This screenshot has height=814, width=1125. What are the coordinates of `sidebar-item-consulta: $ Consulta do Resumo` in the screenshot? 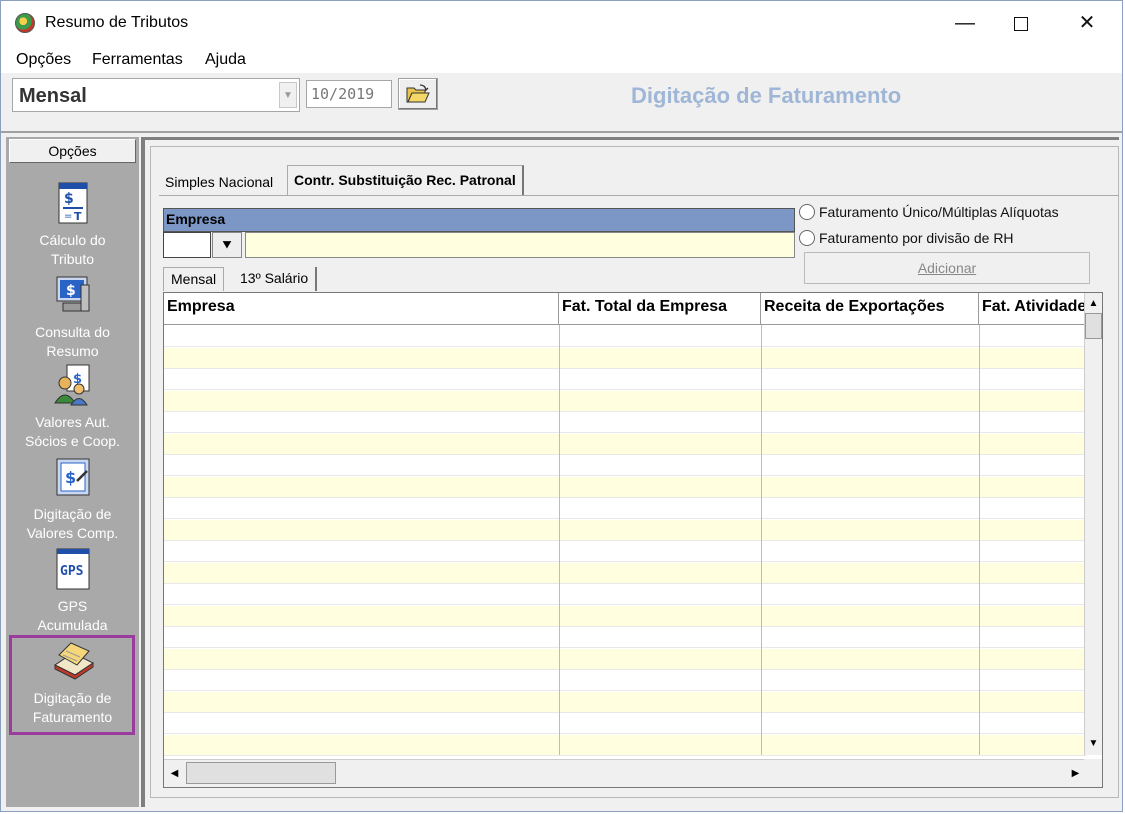 It's located at (72, 317).